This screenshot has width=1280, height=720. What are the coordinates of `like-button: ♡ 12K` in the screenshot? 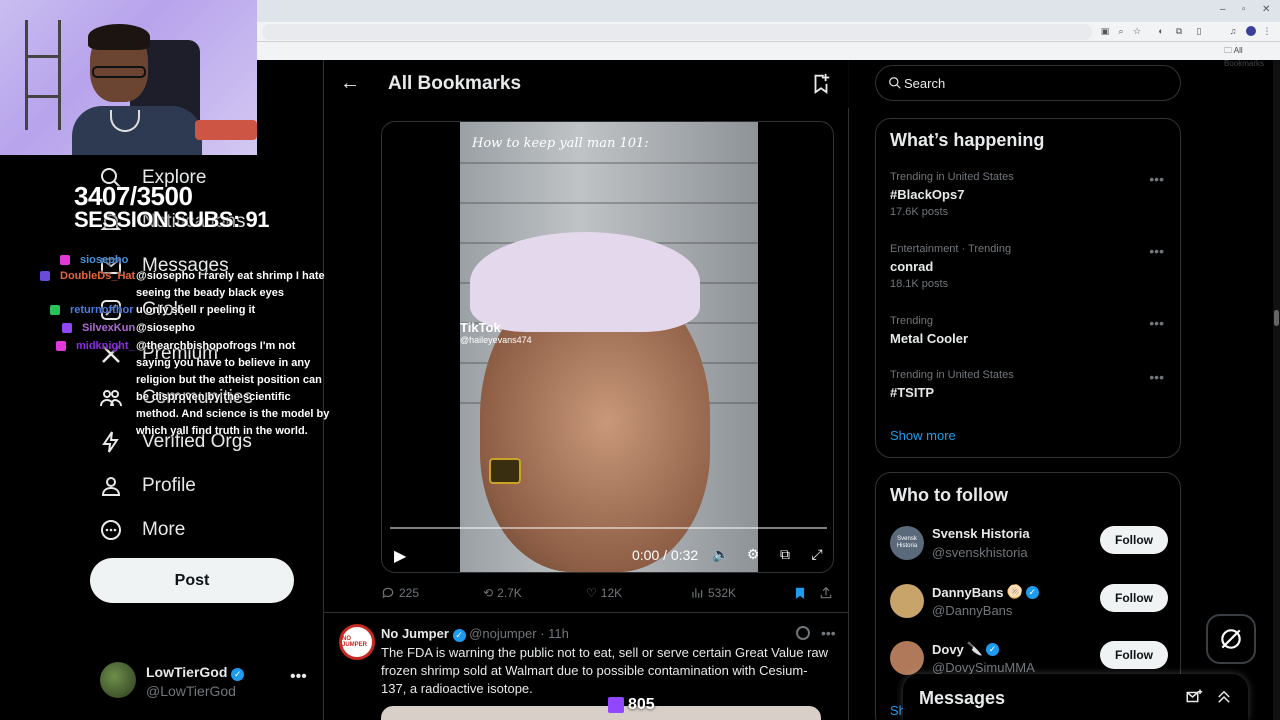 It's located at (604, 593).